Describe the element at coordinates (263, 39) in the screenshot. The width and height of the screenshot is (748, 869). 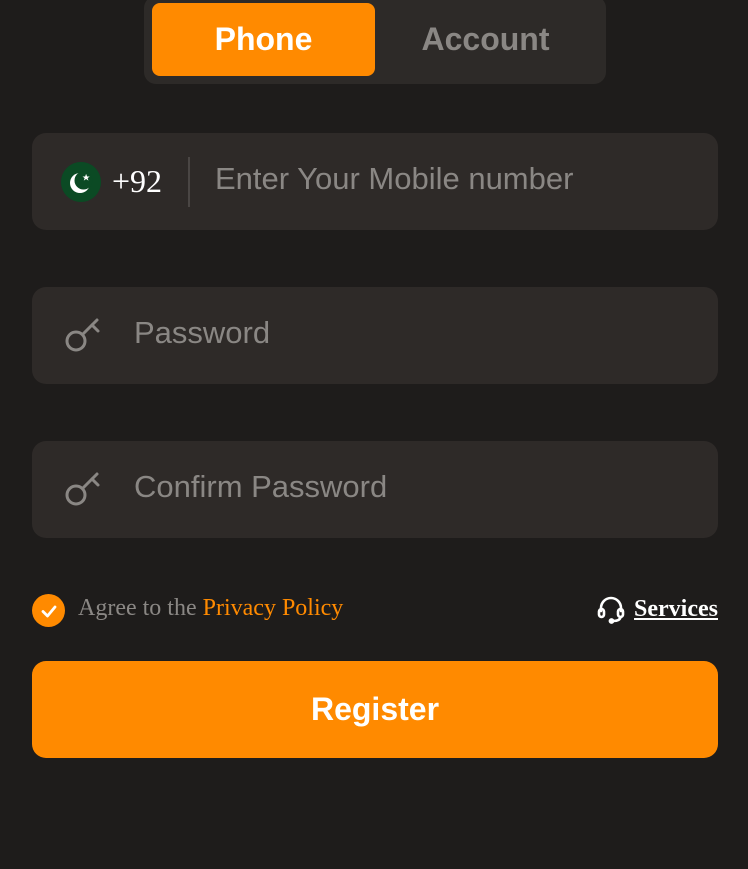
I see `tab-phone: Phone` at that location.